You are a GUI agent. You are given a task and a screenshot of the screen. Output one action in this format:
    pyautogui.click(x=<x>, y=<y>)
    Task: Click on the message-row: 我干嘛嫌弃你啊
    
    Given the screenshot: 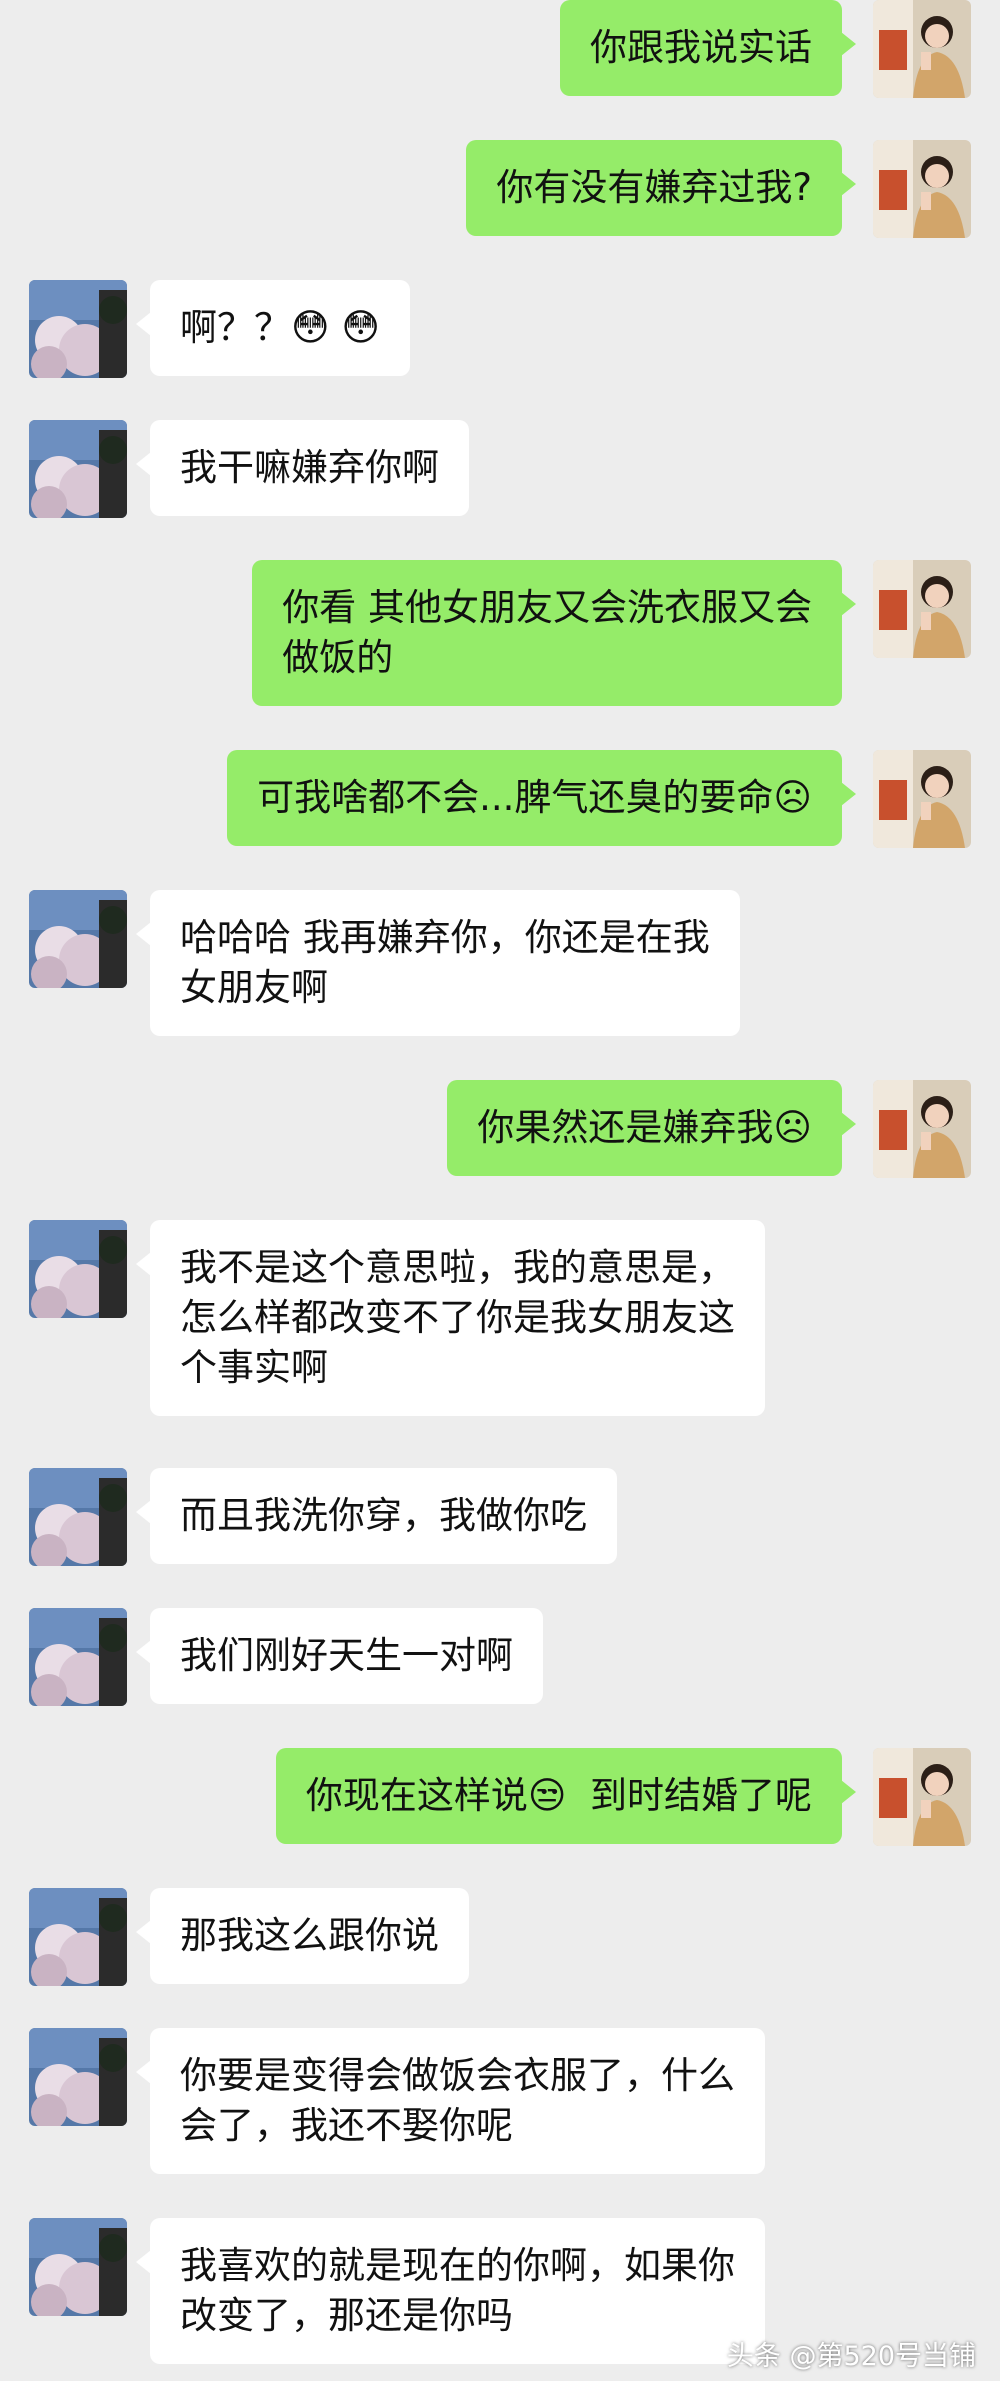 What is the action you would take?
    pyautogui.click(x=500, y=469)
    